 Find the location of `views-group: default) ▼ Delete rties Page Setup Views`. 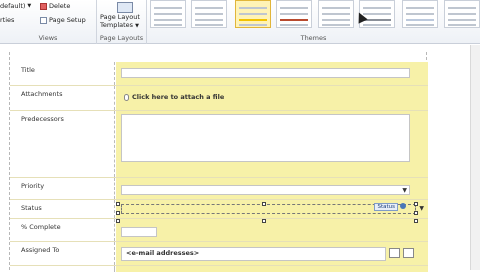

views-group: default) ▼ Delete rties Page Setup Views is located at coordinates (48, 22).